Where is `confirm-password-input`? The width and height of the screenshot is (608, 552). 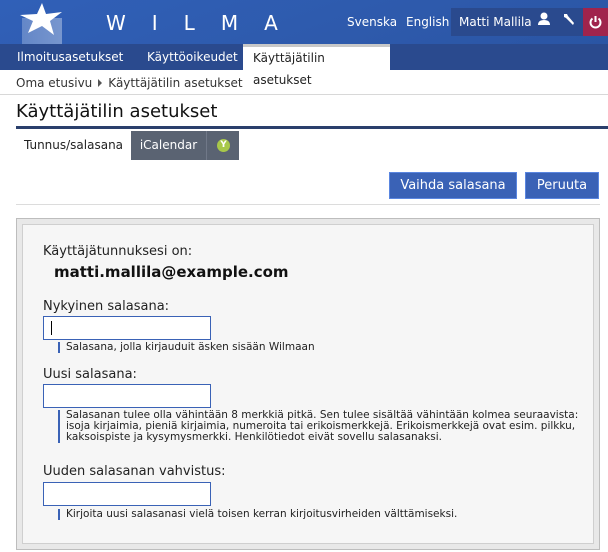 confirm-password-input is located at coordinates (127, 494).